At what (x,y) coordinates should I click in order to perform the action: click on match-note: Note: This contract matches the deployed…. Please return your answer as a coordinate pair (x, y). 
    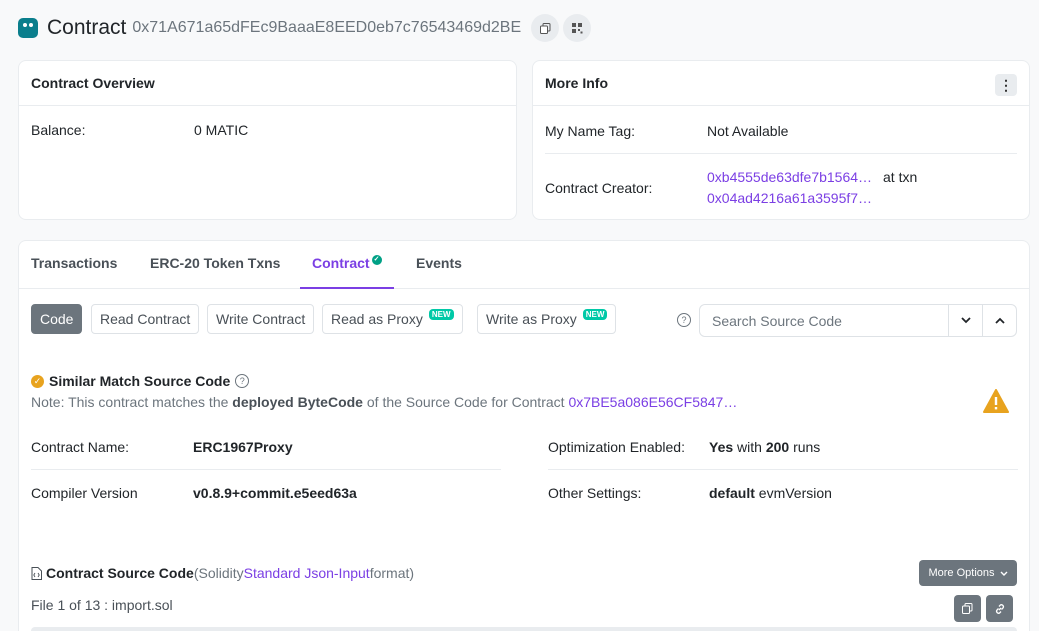
    Looking at the image, I should click on (384, 402).